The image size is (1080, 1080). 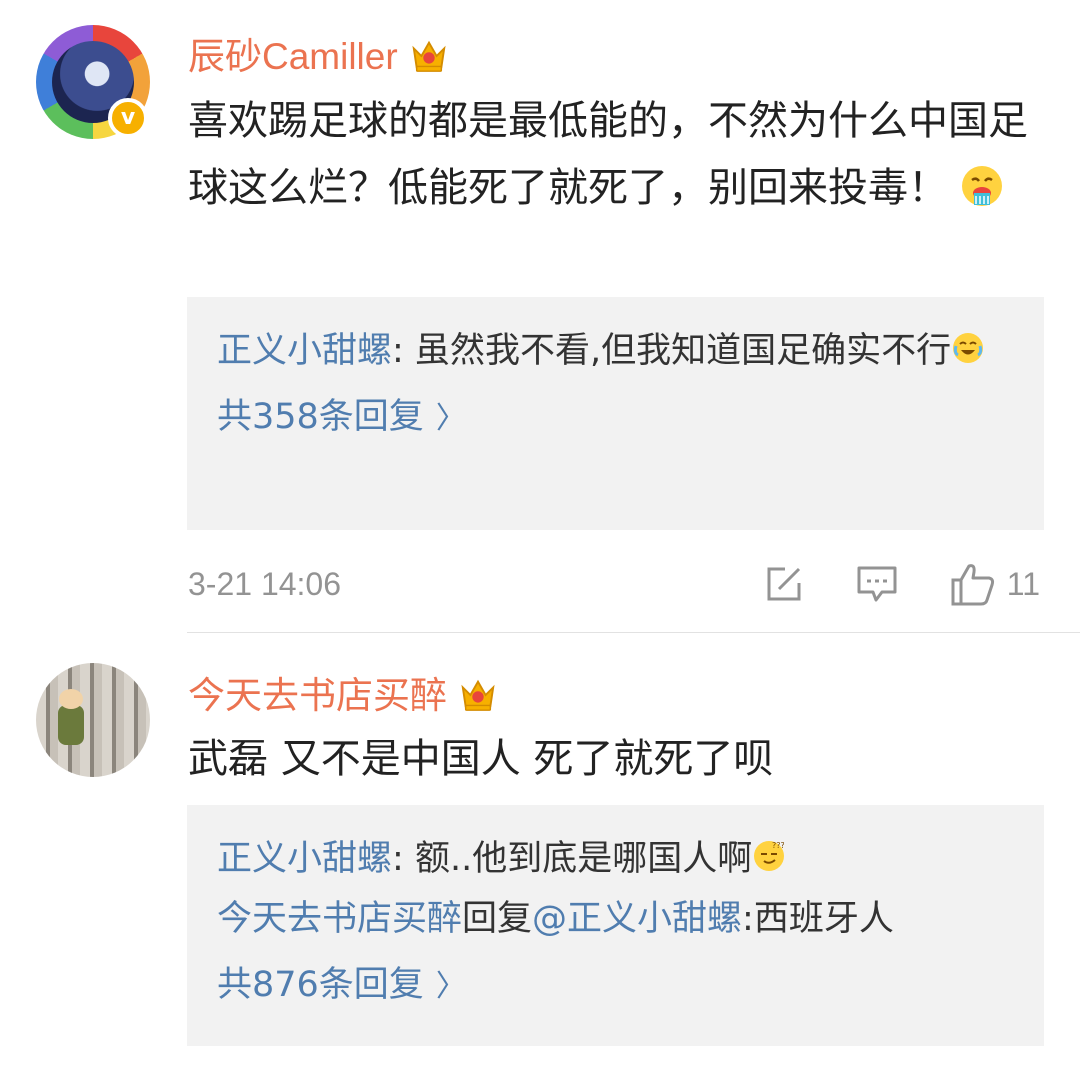 I want to click on like-count: 11, so click(x=1023, y=583).